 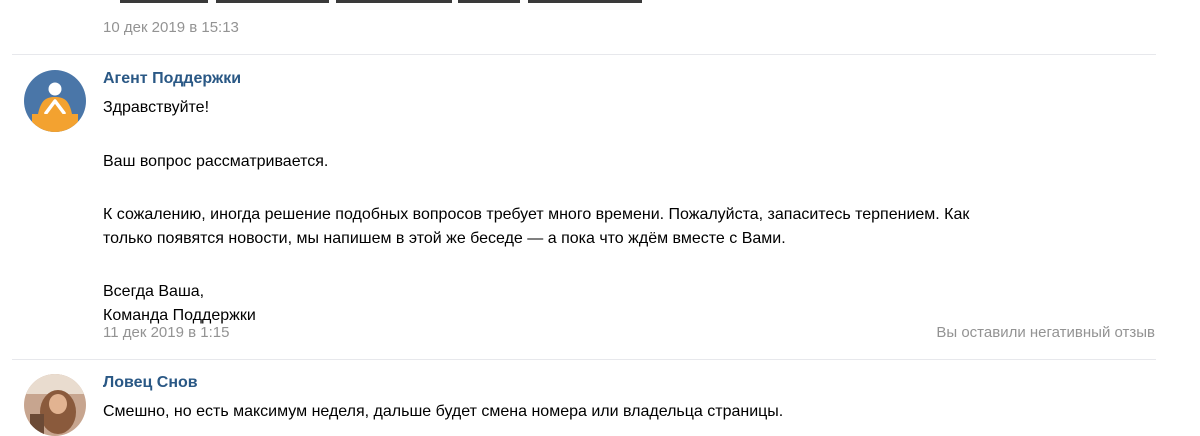 I want to click on message-timestamp: 11 дек 2019 в 1:15, so click(x=166, y=332).